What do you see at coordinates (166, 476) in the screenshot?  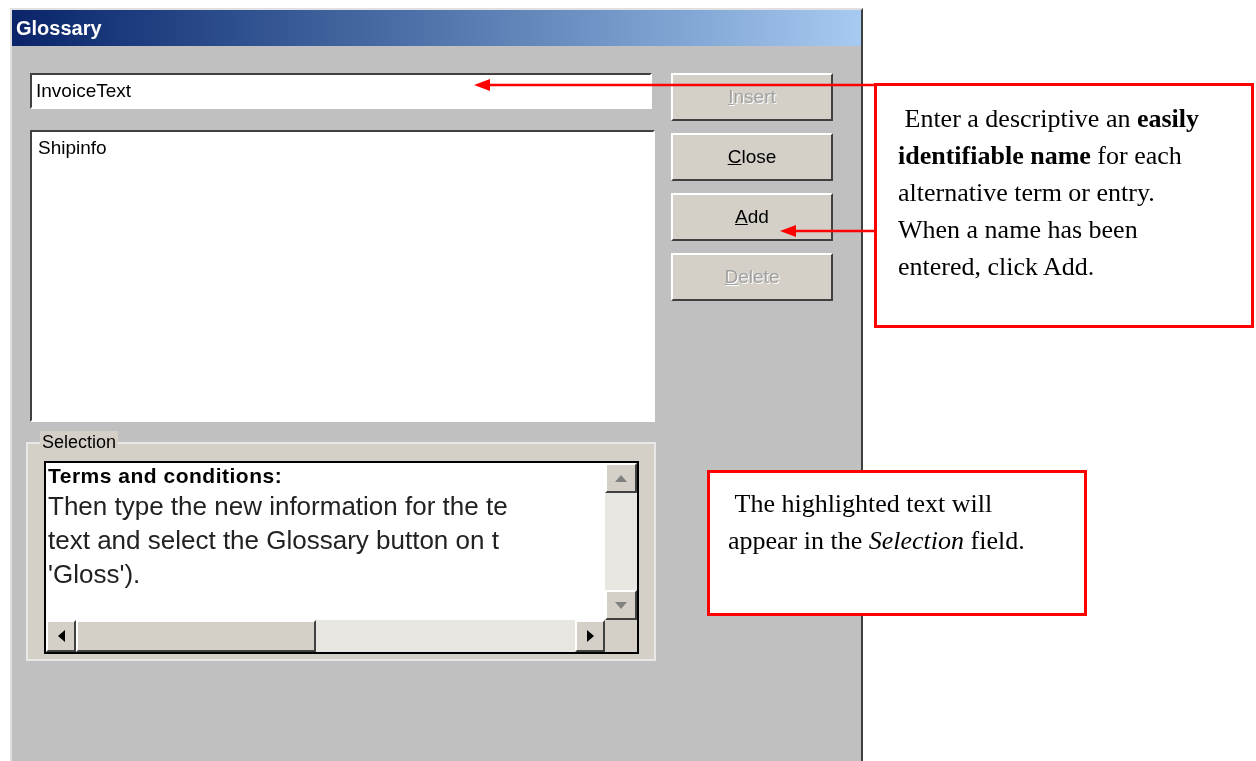 I see `selection-heading: Terms and conditions:` at bounding box center [166, 476].